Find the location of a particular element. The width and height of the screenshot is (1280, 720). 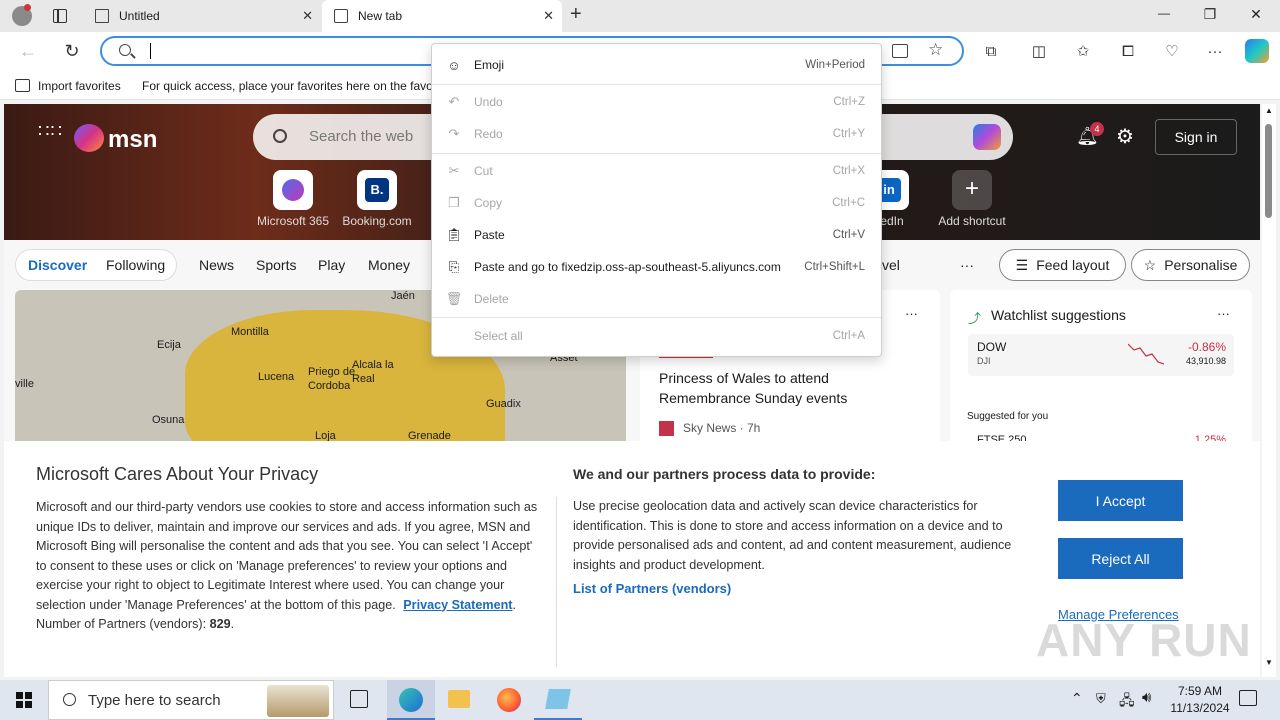

extensions-icon: ⧉ is located at coordinates (991, 51).